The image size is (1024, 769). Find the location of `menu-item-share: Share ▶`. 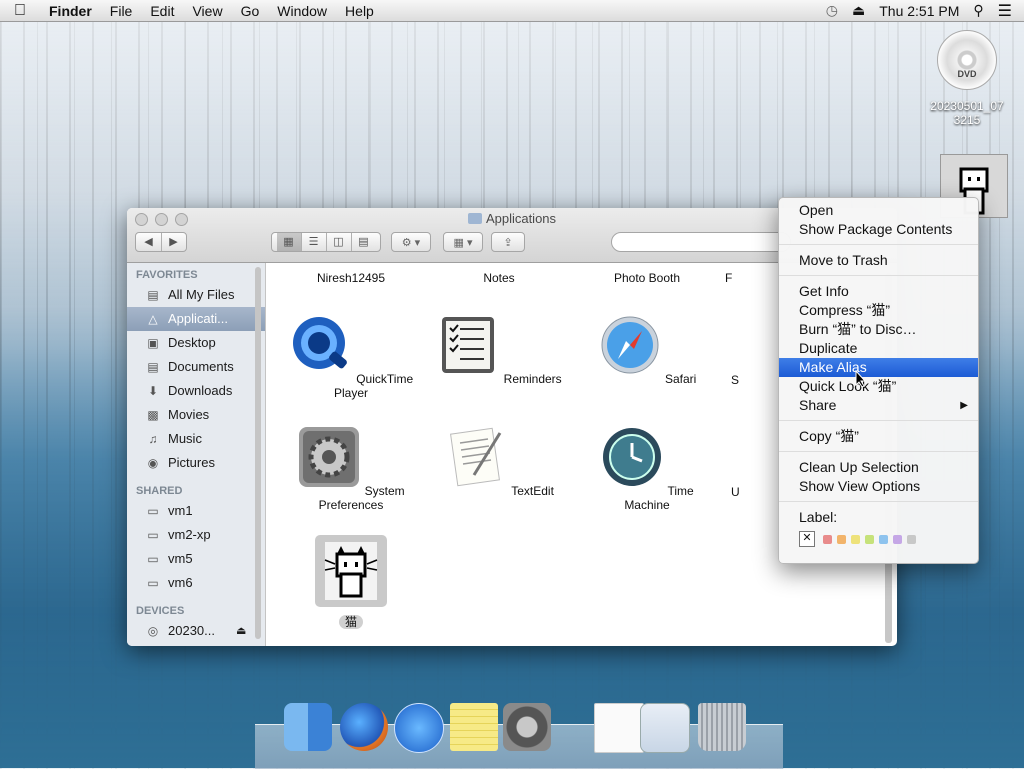

menu-item-share: Share ▶ is located at coordinates (878, 405).